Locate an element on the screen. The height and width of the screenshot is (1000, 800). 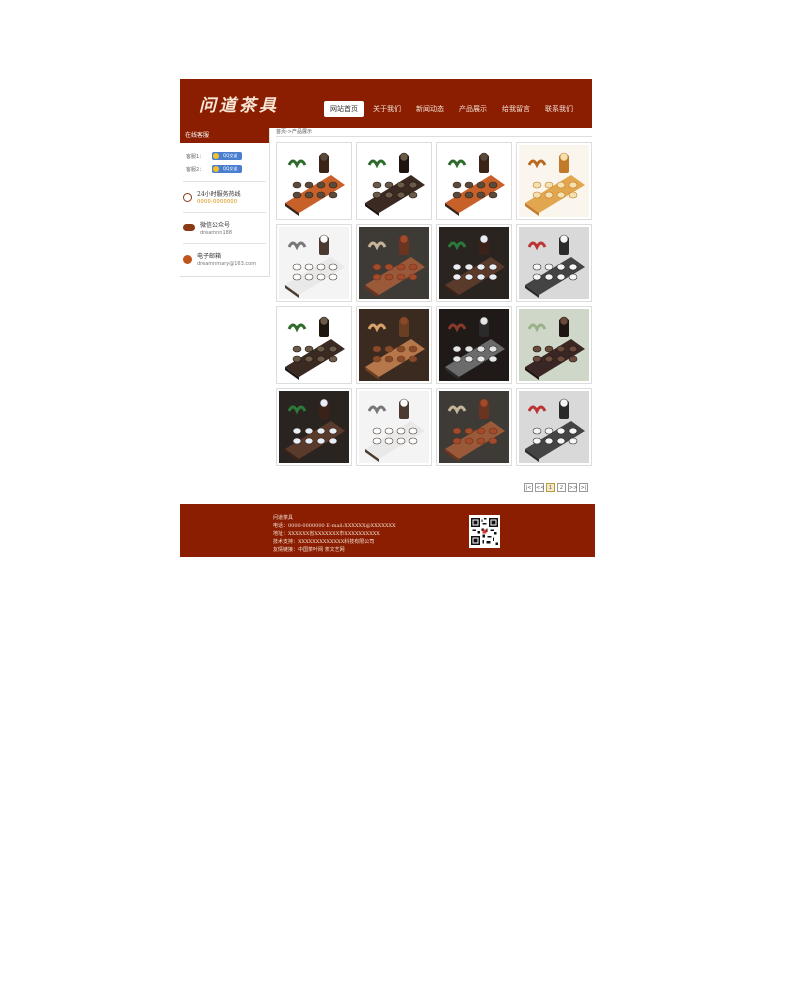
page-button: 2 is located at coordinates (561, 487).